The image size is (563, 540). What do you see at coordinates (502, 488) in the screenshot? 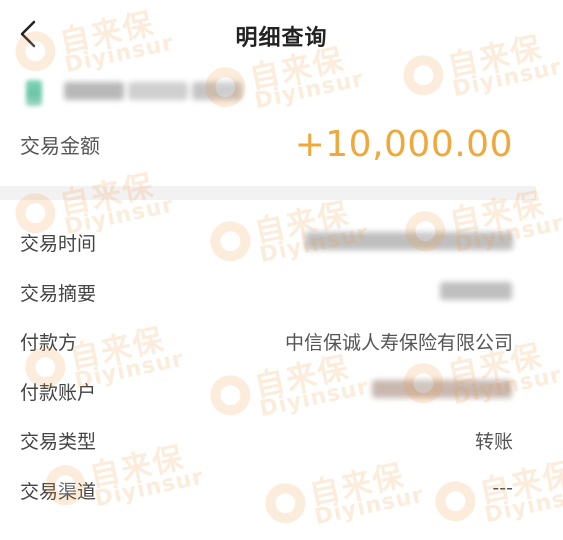
I see `detail-value-channel: ---` at bounding box center [502, 488].